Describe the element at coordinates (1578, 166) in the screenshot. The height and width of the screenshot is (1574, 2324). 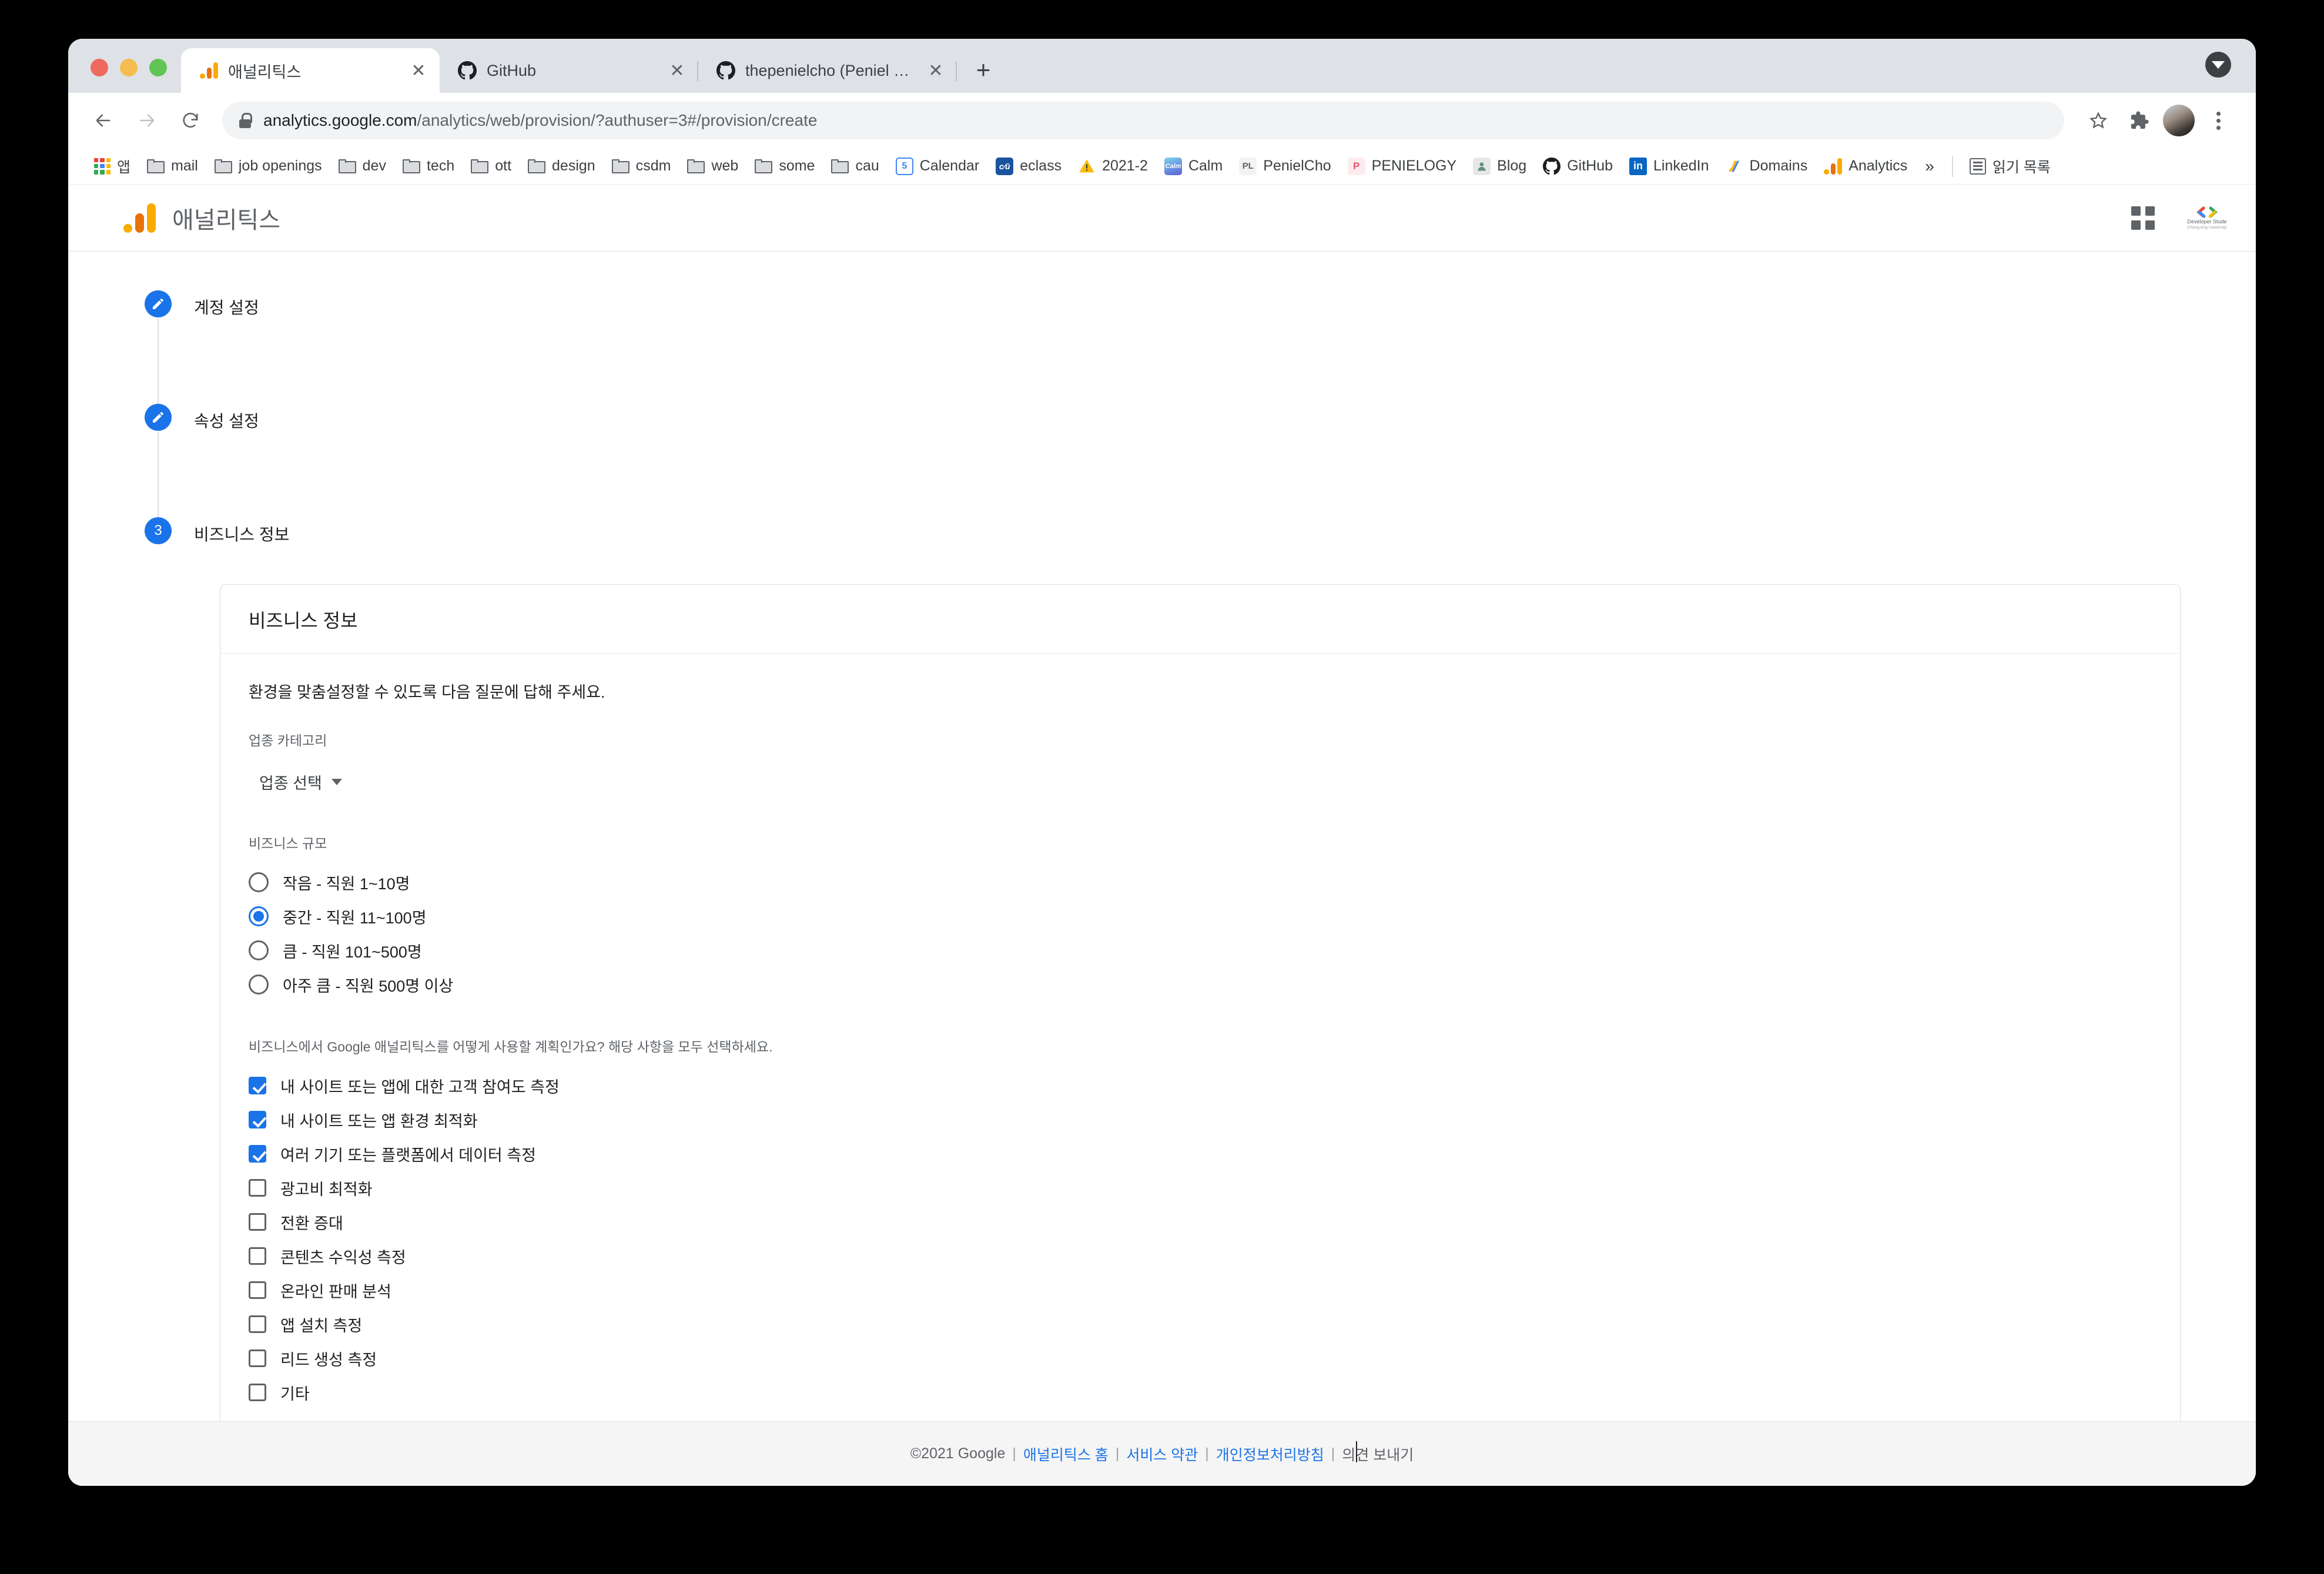
I see `bookmark-github: GitHub` at that location.